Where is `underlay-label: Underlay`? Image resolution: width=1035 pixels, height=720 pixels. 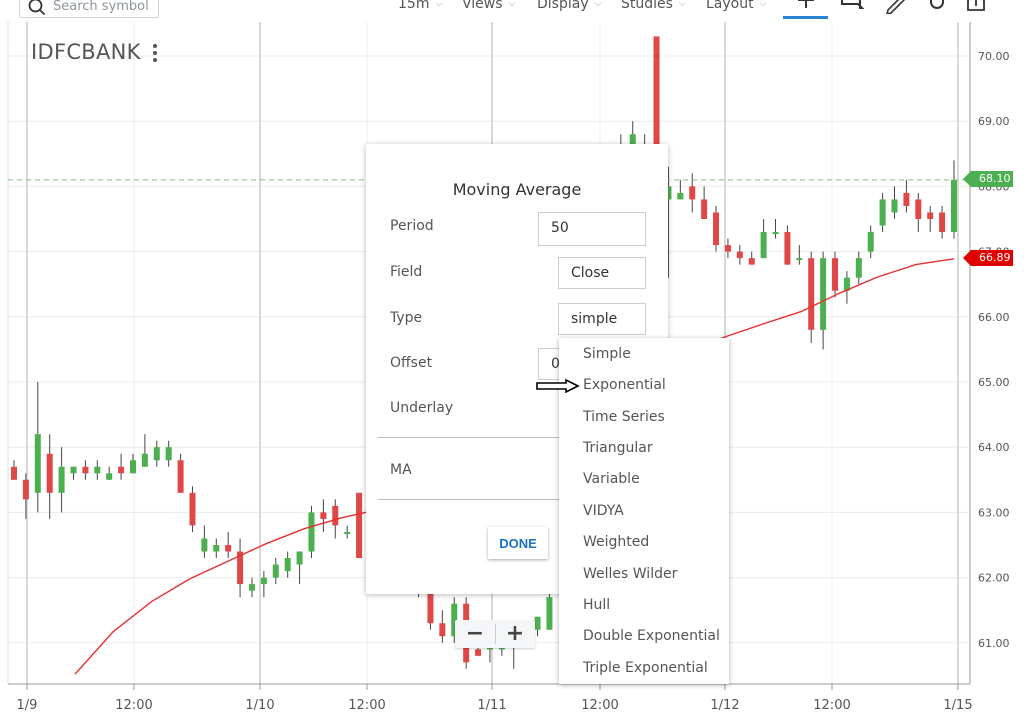 underlay-label: Underlay is located at coordinates (422, 408).